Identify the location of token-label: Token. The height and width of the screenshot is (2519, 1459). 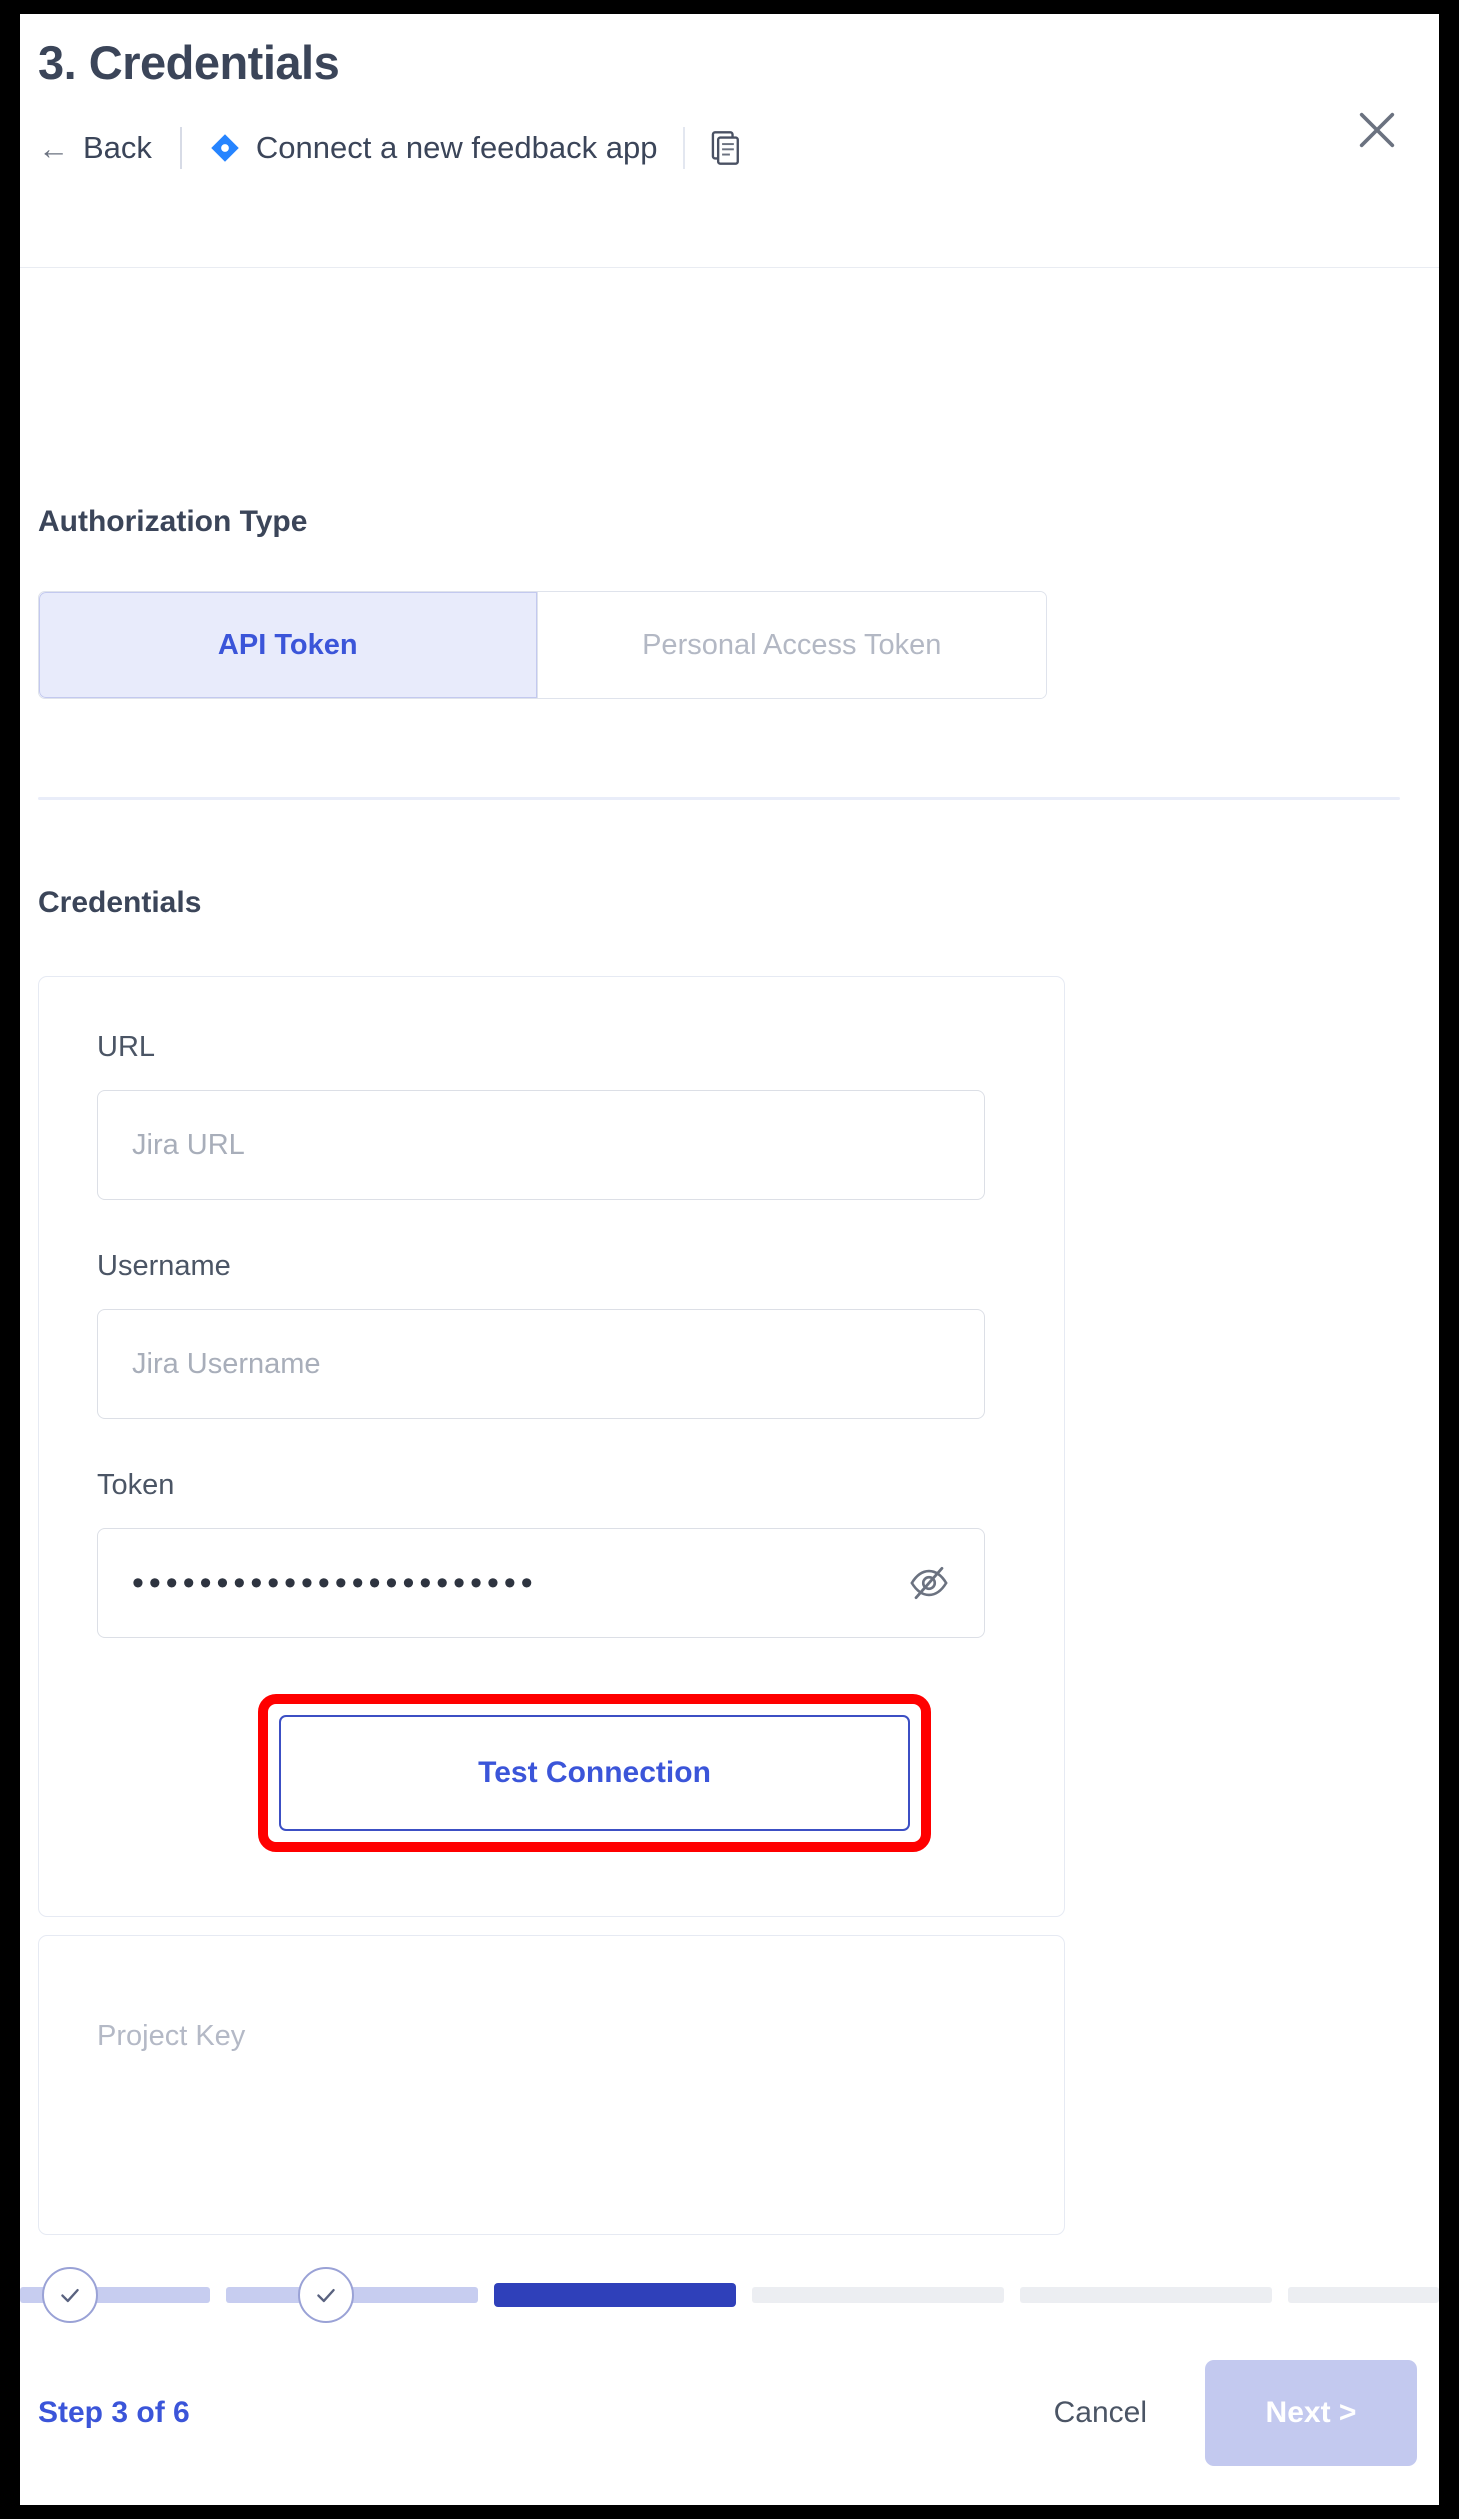
(136, 1485).